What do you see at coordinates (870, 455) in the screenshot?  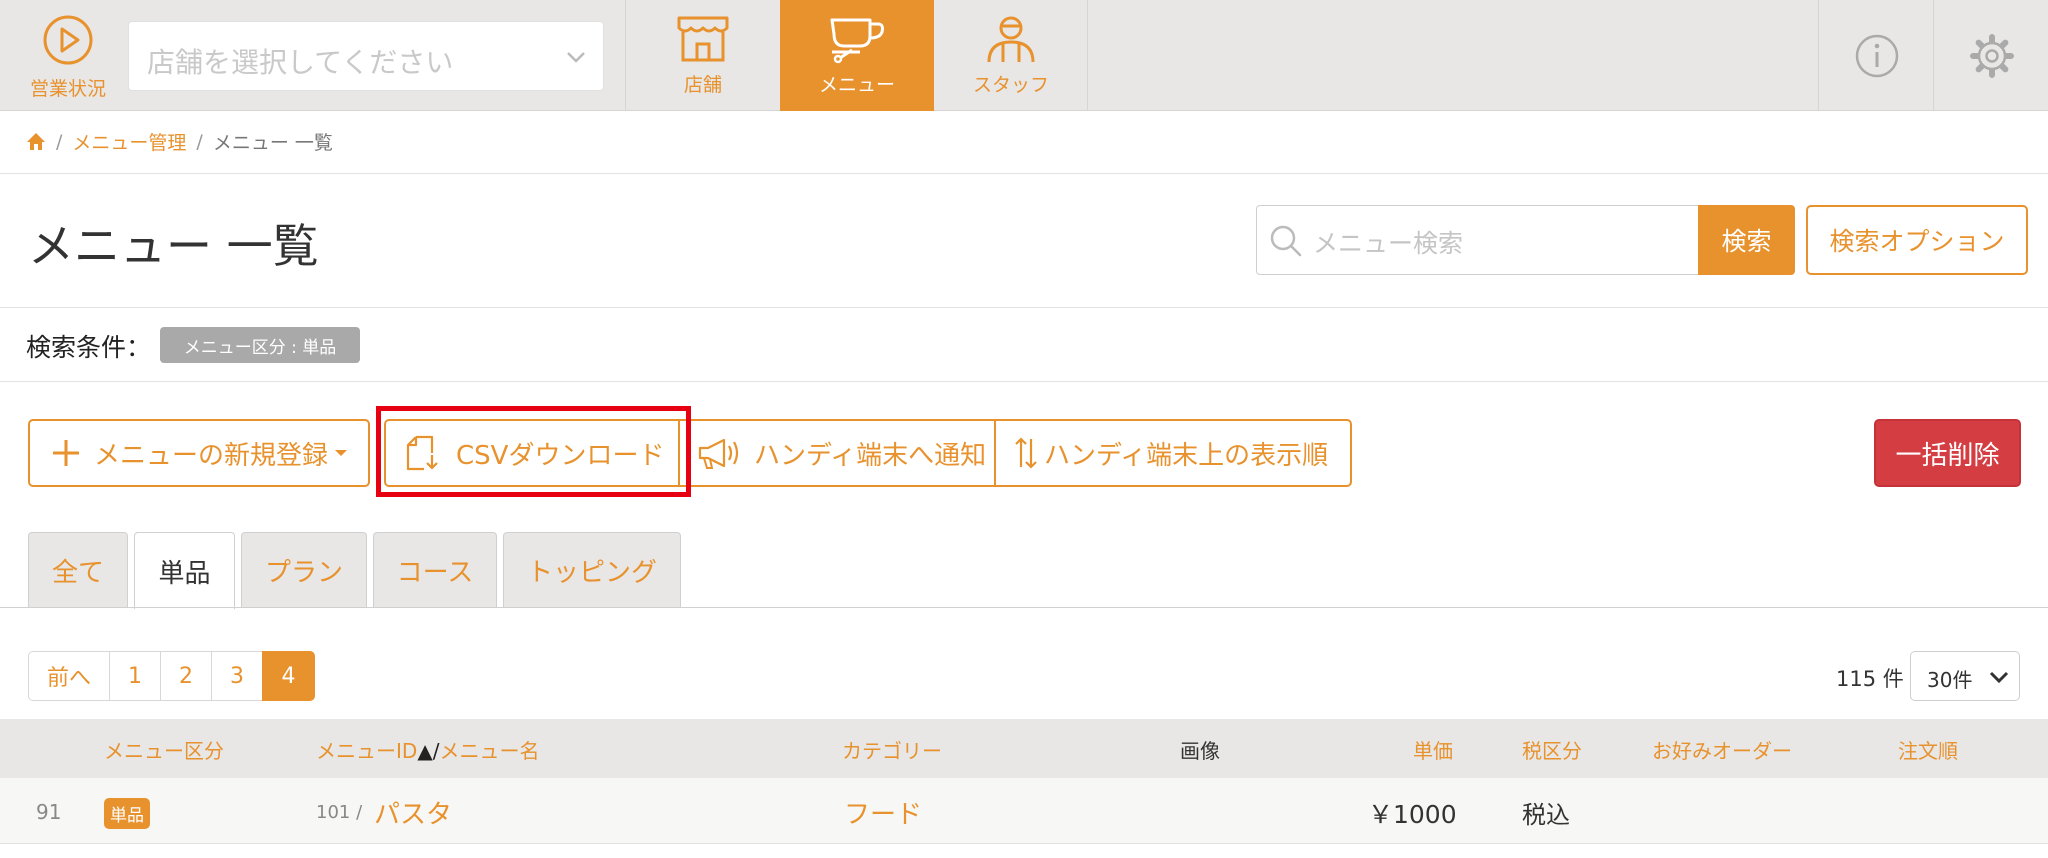 I see `notify-handy-label: ハンディ端末へ通知` at bounding box center [870, 455].